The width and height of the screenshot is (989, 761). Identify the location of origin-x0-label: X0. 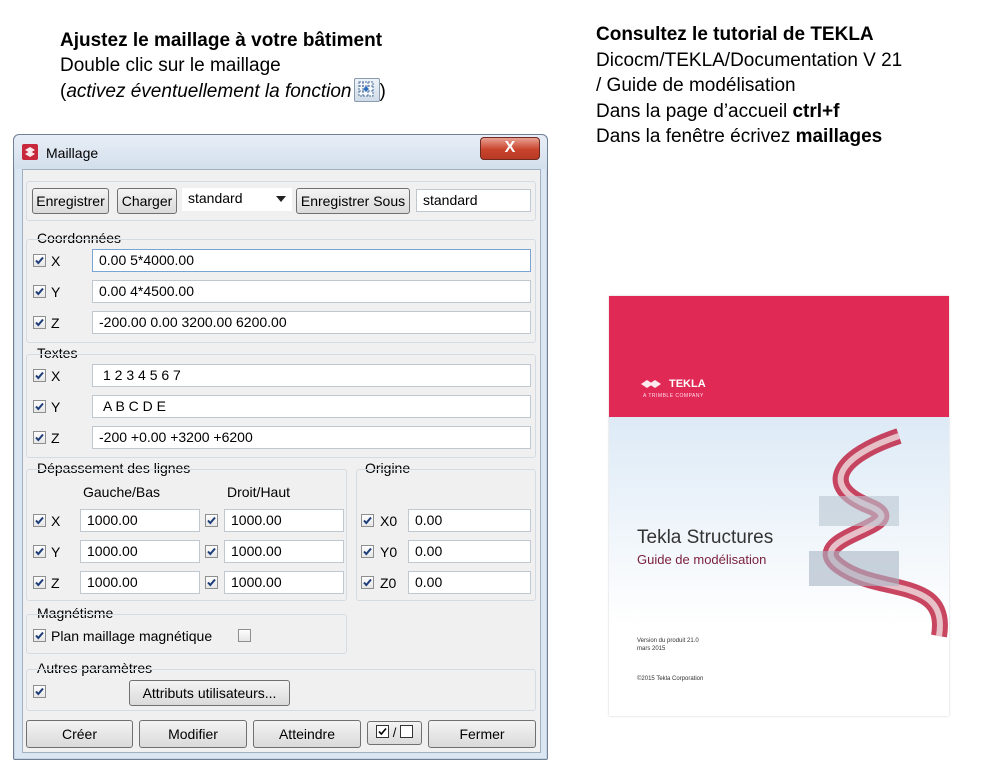
(389, 521).